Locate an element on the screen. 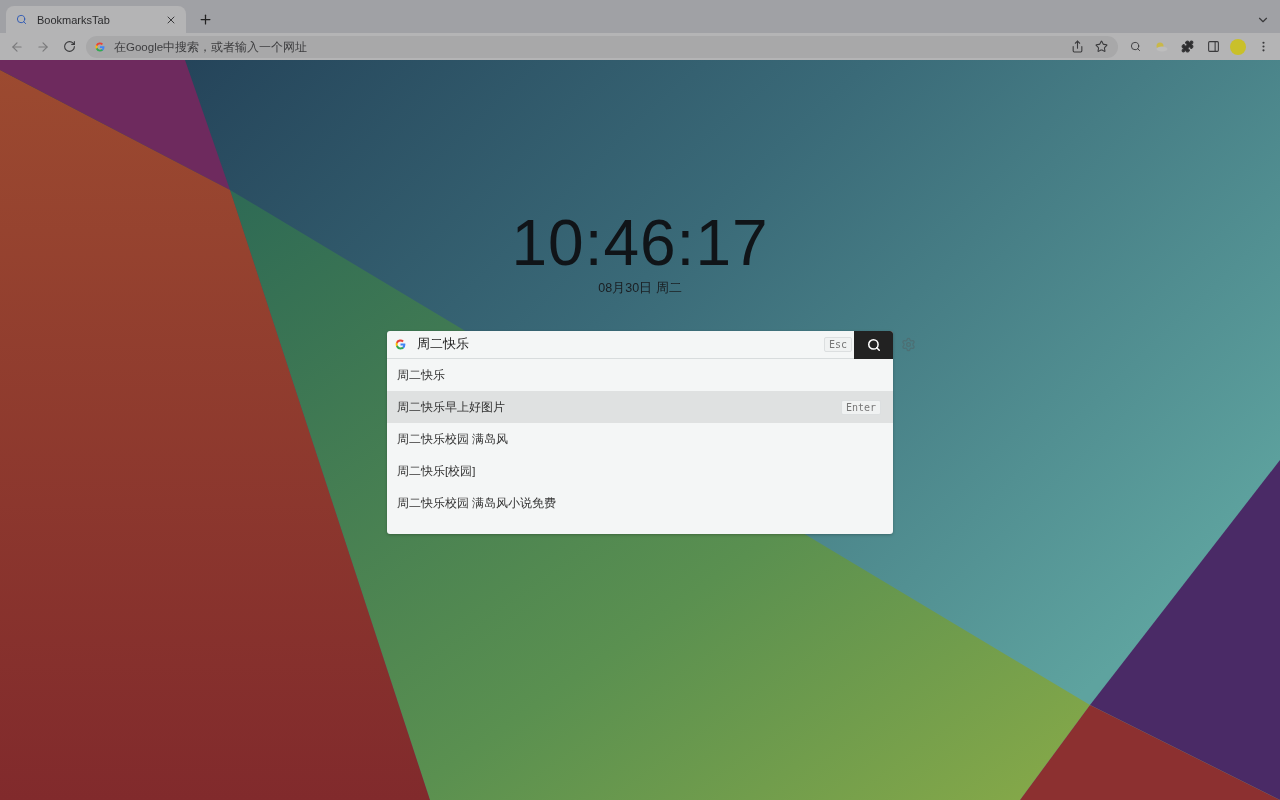 The height and width of the screenshot is (800, 1280). reload-icon is located at coordinates (69, 46).